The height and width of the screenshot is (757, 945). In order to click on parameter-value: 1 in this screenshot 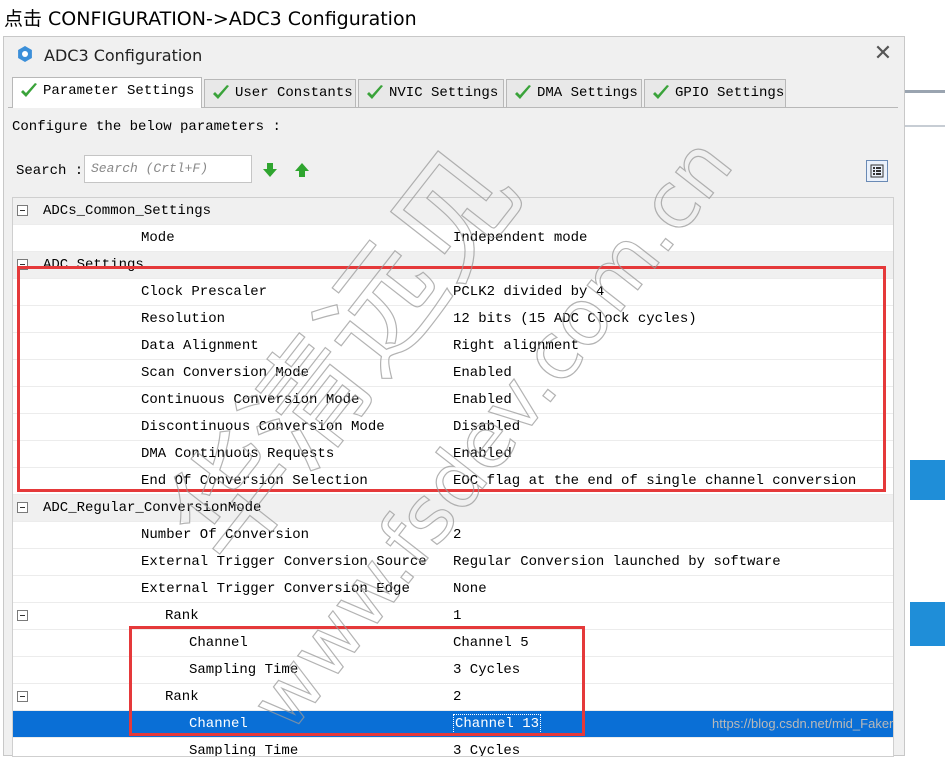, I will do `click(457, 616)`.